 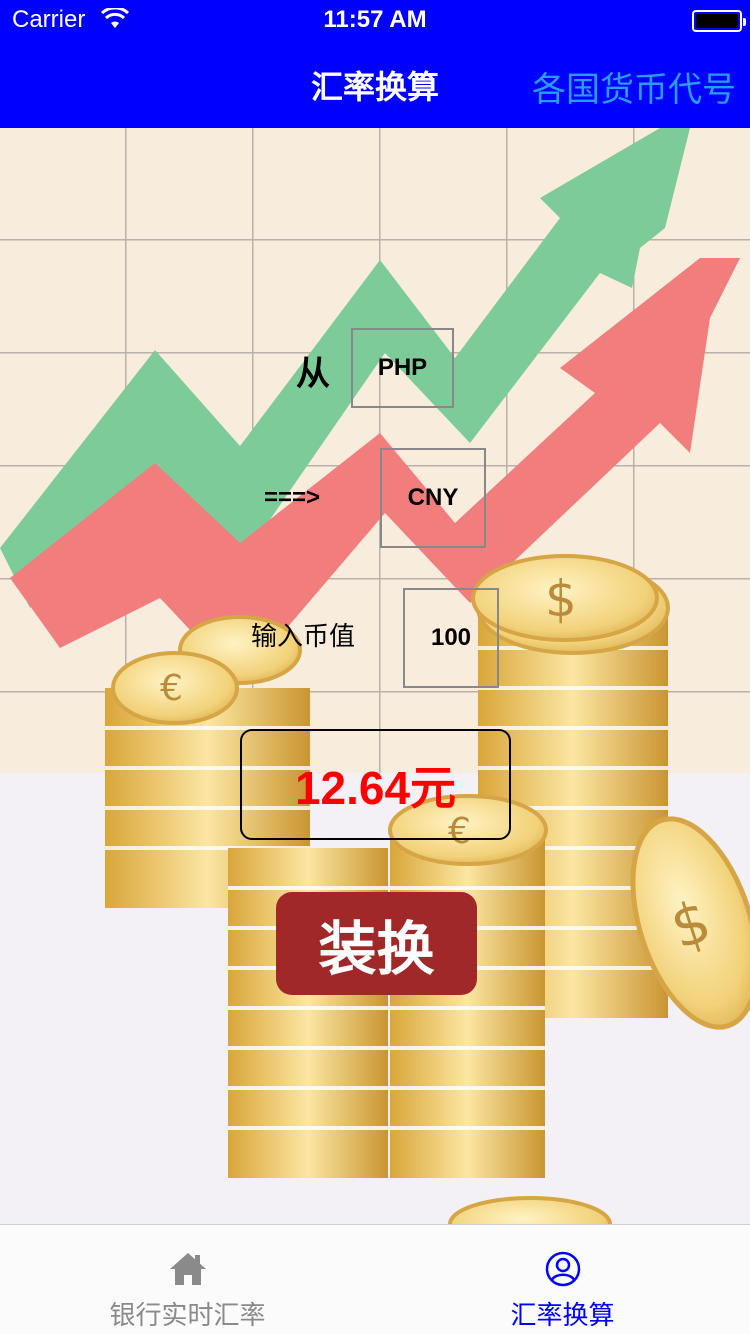 I want to click on tab-bar: 银行实时汇率 汇率换算, so click(x=375, y=1279).